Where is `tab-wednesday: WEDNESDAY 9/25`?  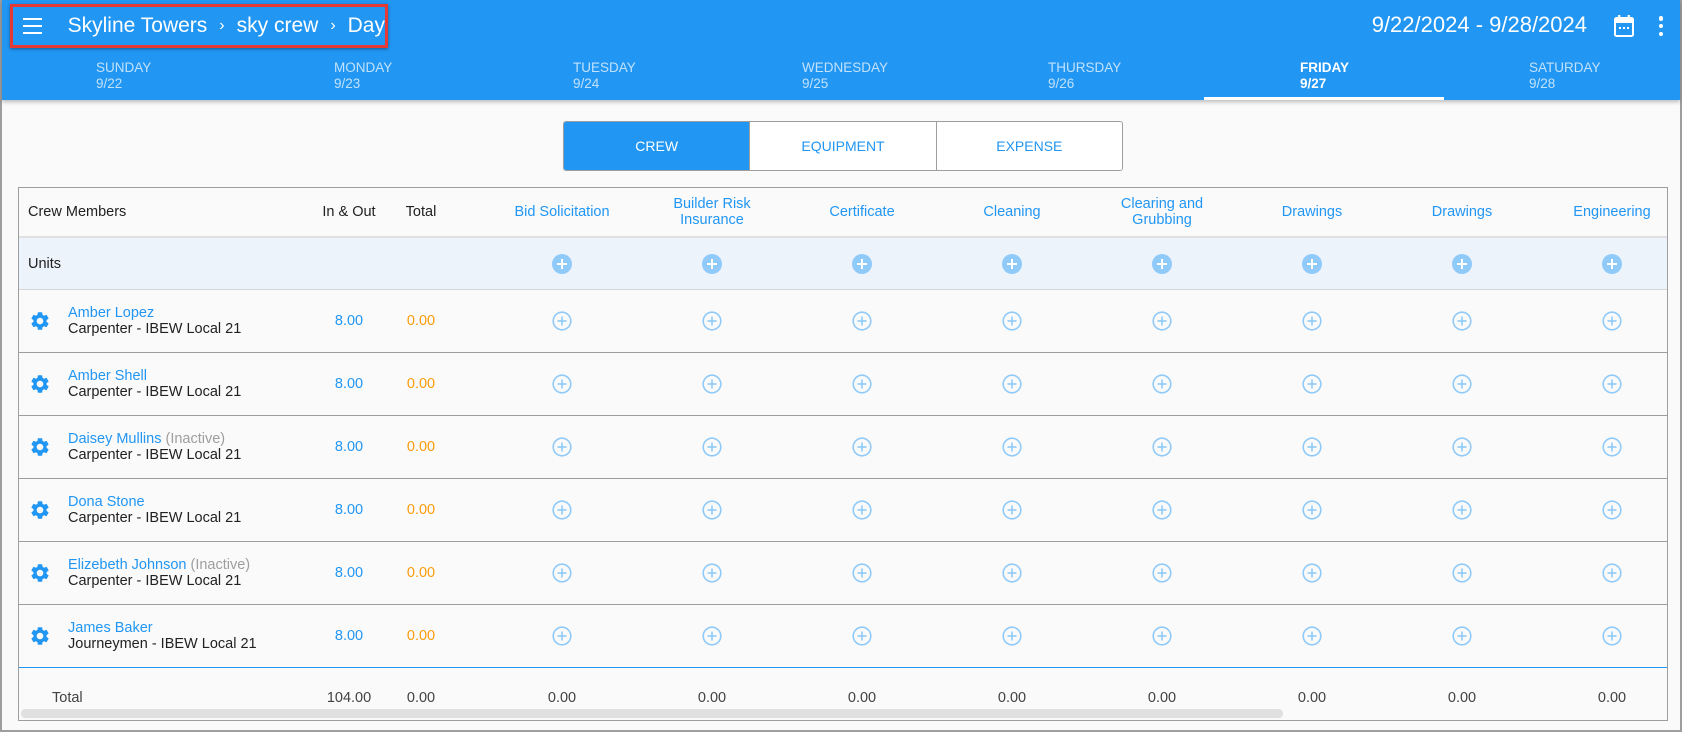
tab-wednesday: WEDNESDAY 9/25 is located at coordinates (922, 78).